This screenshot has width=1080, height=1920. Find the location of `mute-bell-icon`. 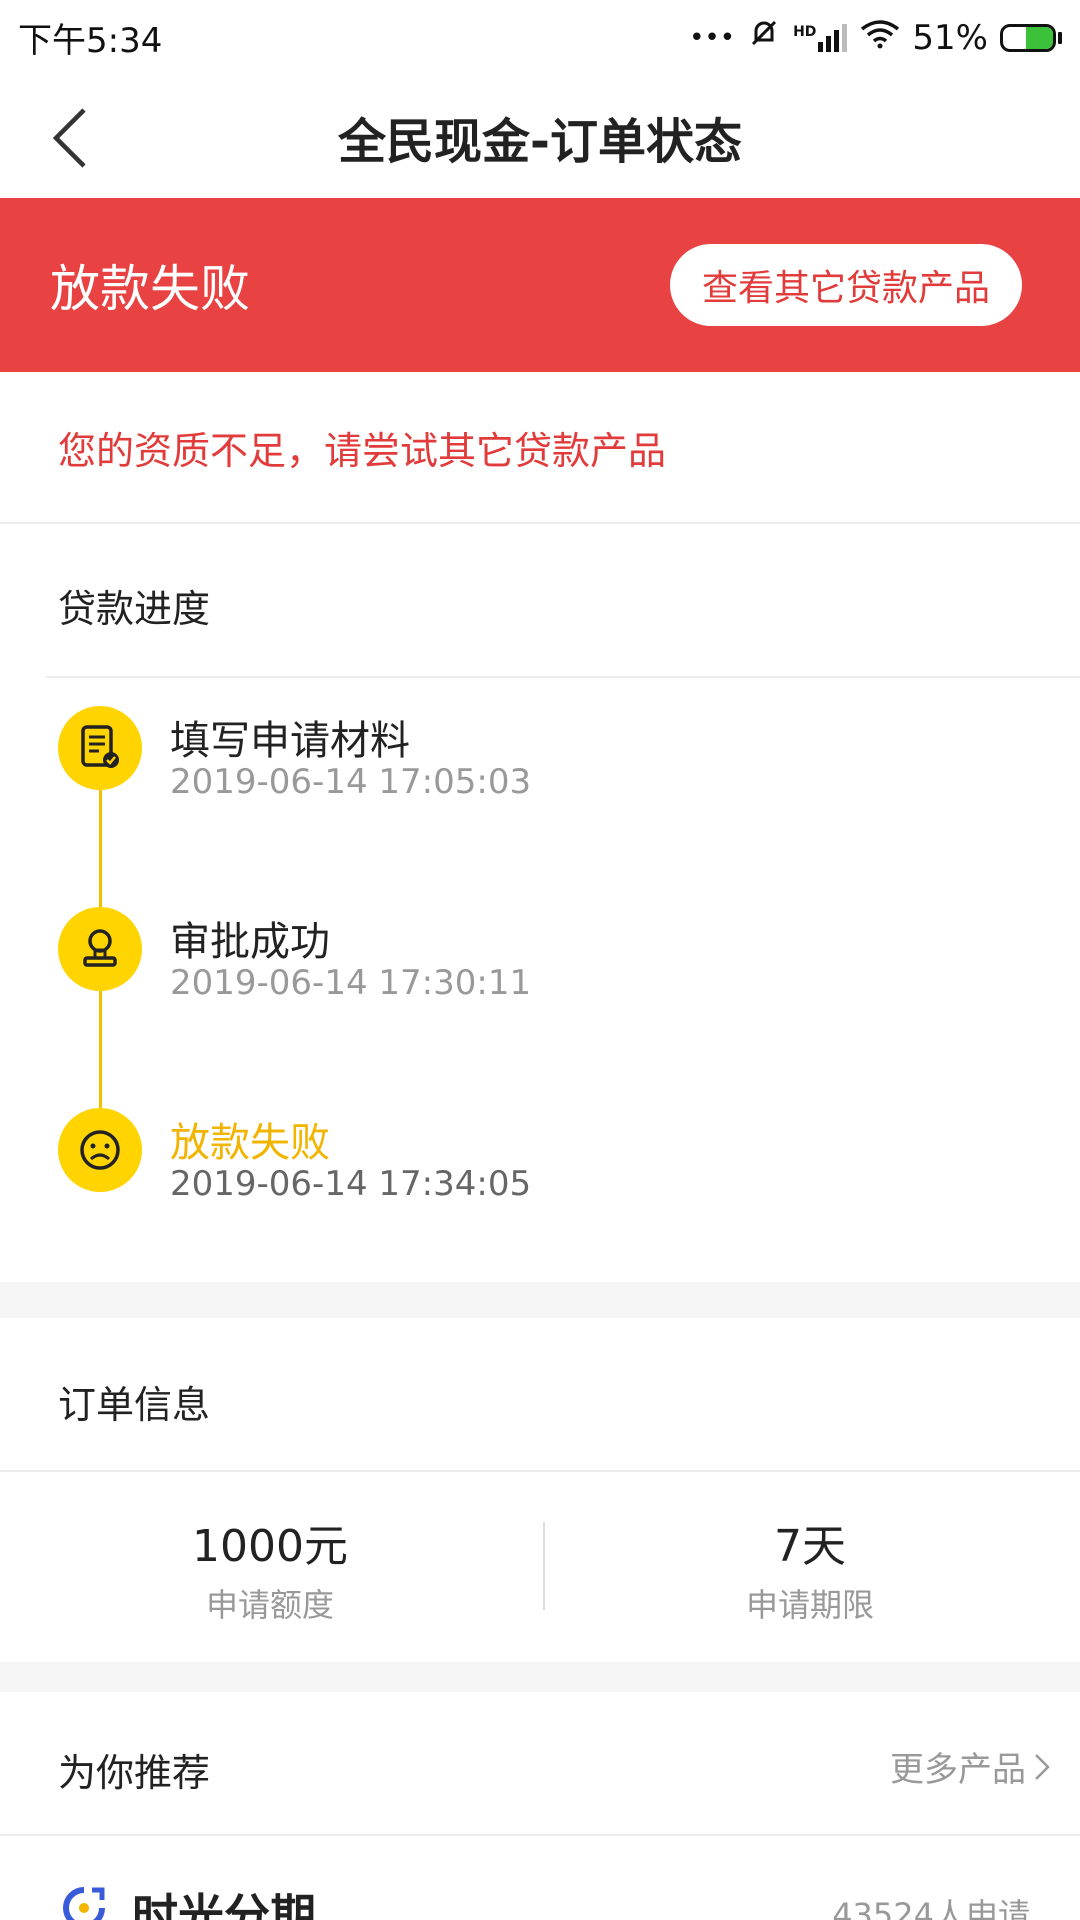

mute-bell-icon is located at coordinates (764, 37).